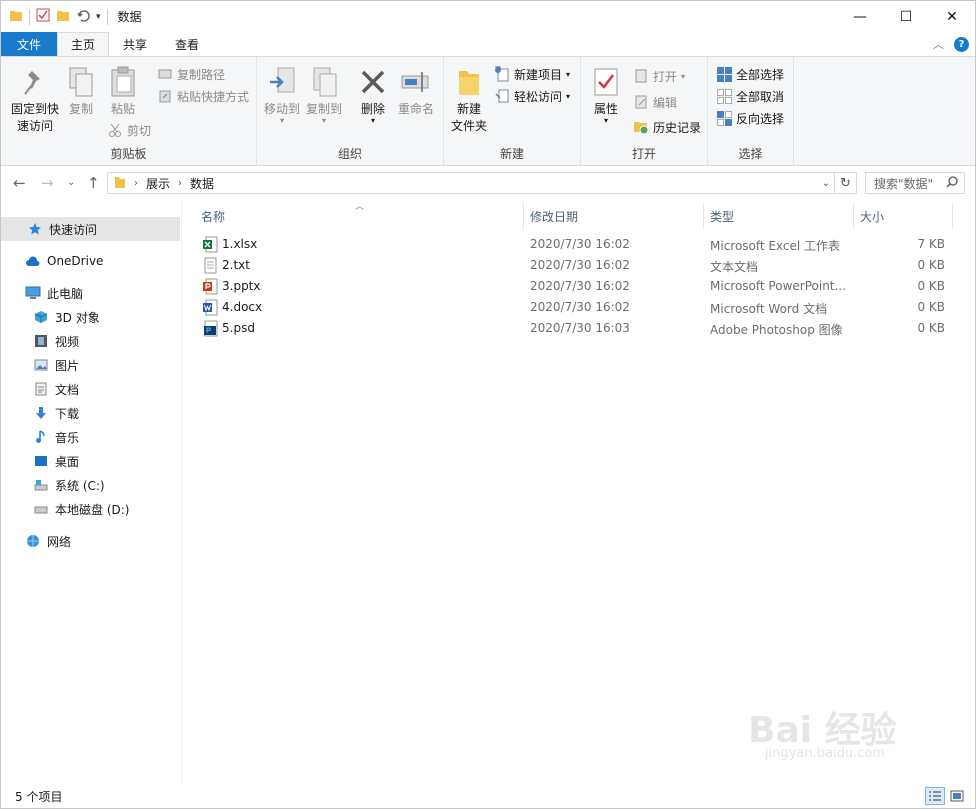 The width and height of the screenshot is (976, 809). What do you see at coordinates (90, 485) in the screenshot?
I see `sidebar-item-drive-c: 系统 (C:)` at bounding box center [90, 485].